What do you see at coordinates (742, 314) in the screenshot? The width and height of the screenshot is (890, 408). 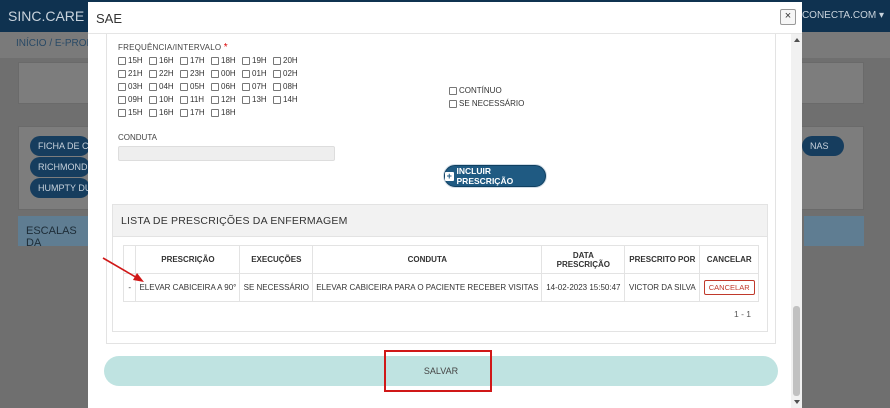 I see `pagination-info: 1 - 1` at bounding box center [742, 314].